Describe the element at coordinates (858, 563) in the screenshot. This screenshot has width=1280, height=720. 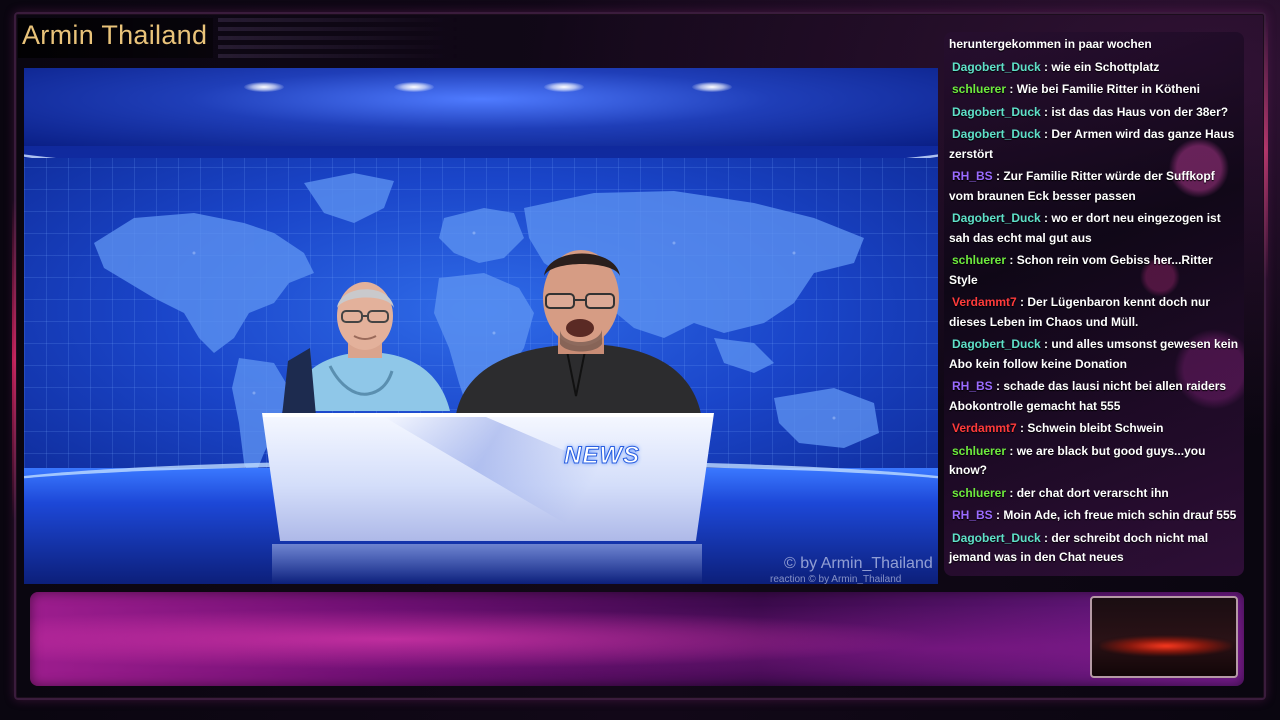
I see `copyright-watermark: © by Armin_Thailand` at that location.